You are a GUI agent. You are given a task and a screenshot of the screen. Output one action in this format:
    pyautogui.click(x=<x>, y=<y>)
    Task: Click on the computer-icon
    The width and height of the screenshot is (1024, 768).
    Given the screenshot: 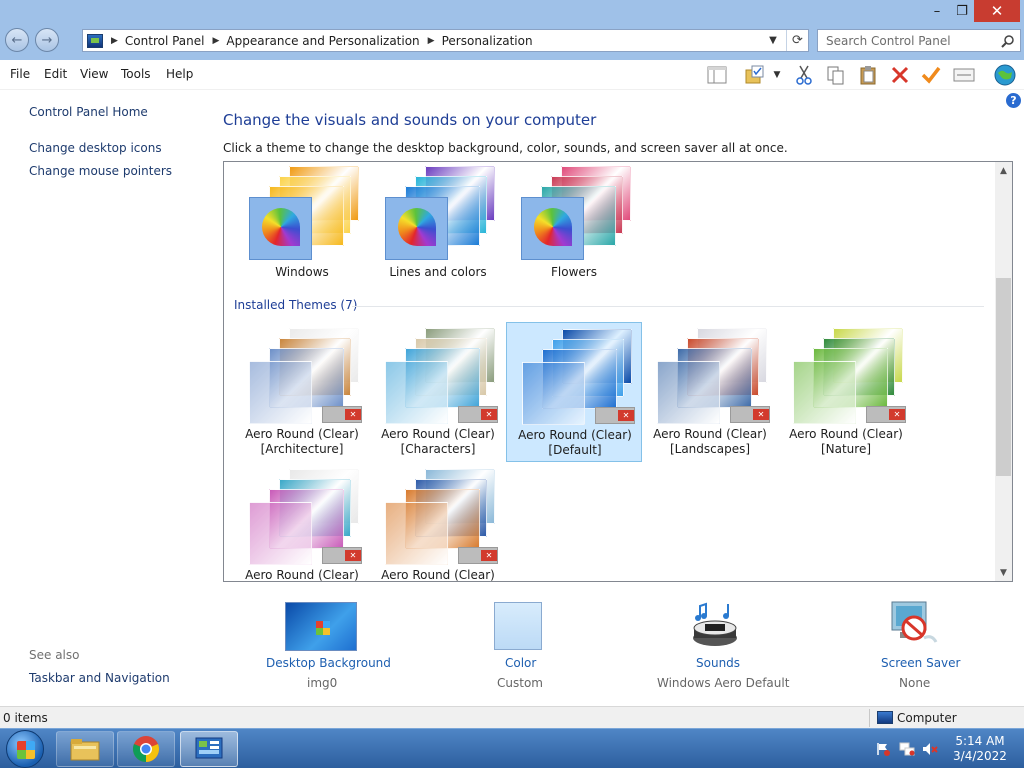 What is the action you would take?
    pyautogui.click(x=885, y=717)
    